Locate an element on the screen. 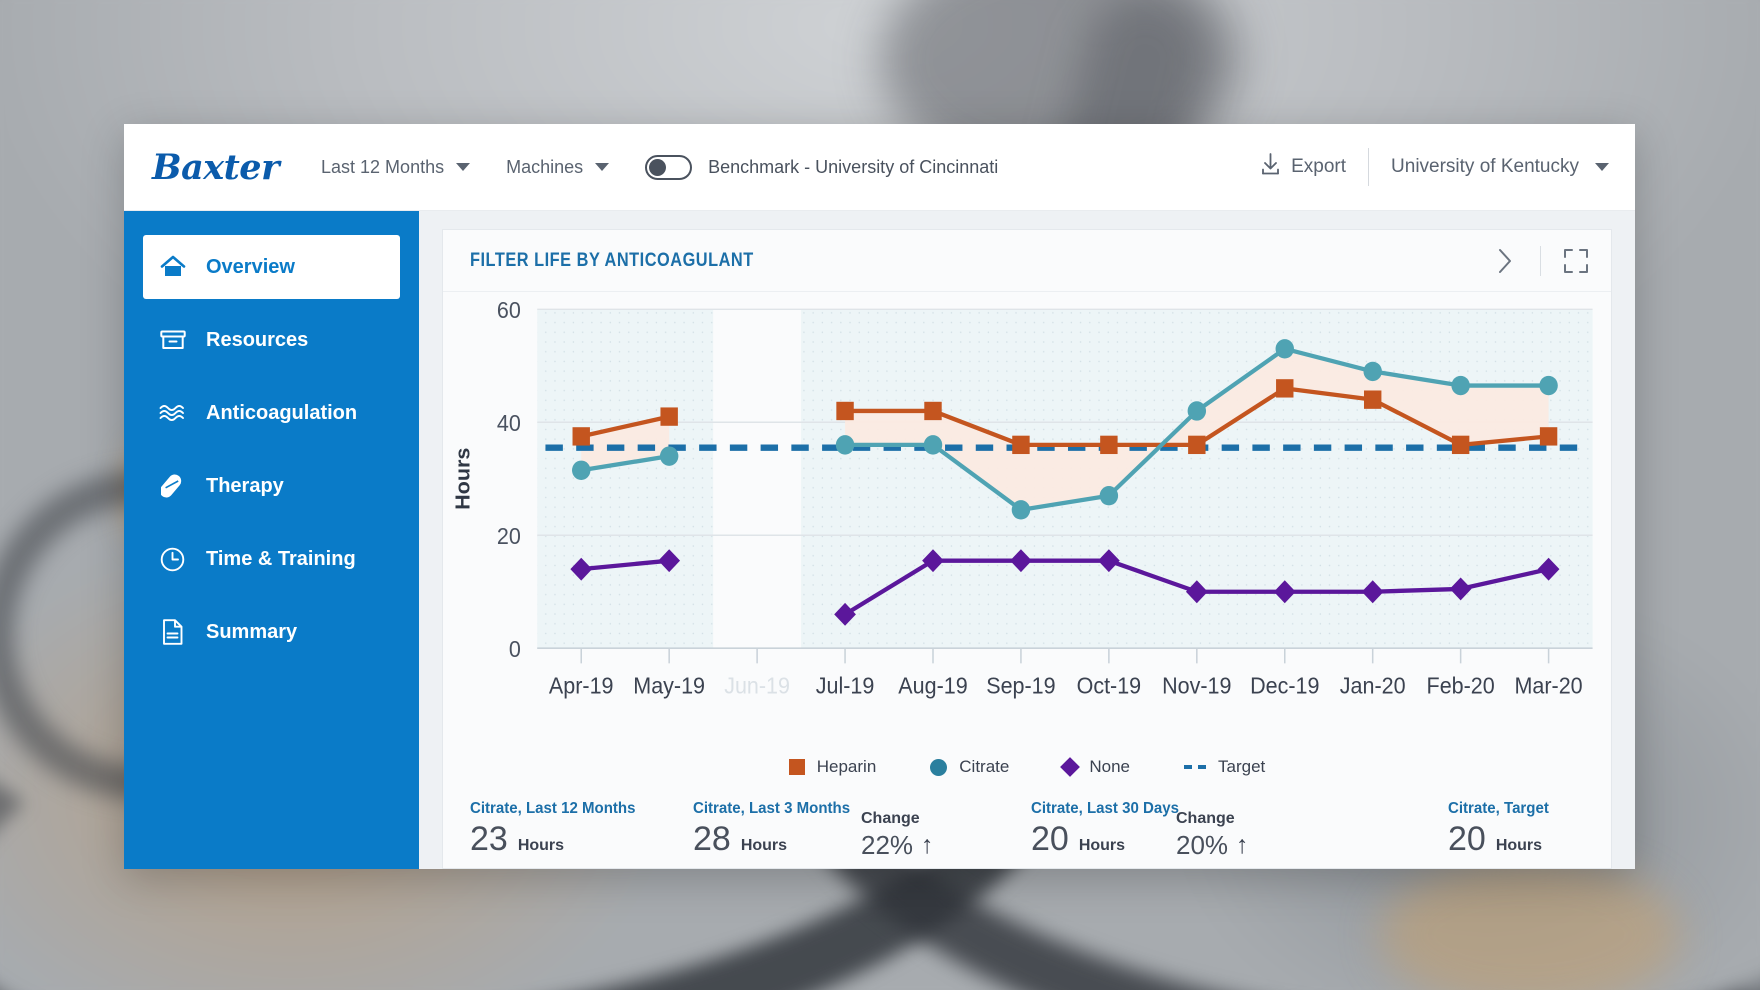  chart-card-header: FILTER LIFE BY ANTICOAGULANT is located at coordinates (1027, 261).